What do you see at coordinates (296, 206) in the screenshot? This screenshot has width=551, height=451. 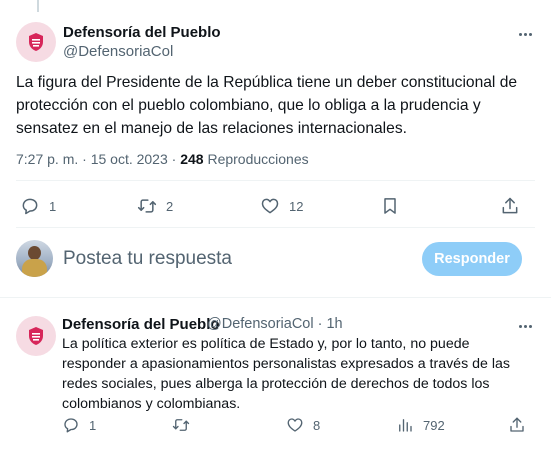 I see `like-count: 12` at bounding box center [296, 206].